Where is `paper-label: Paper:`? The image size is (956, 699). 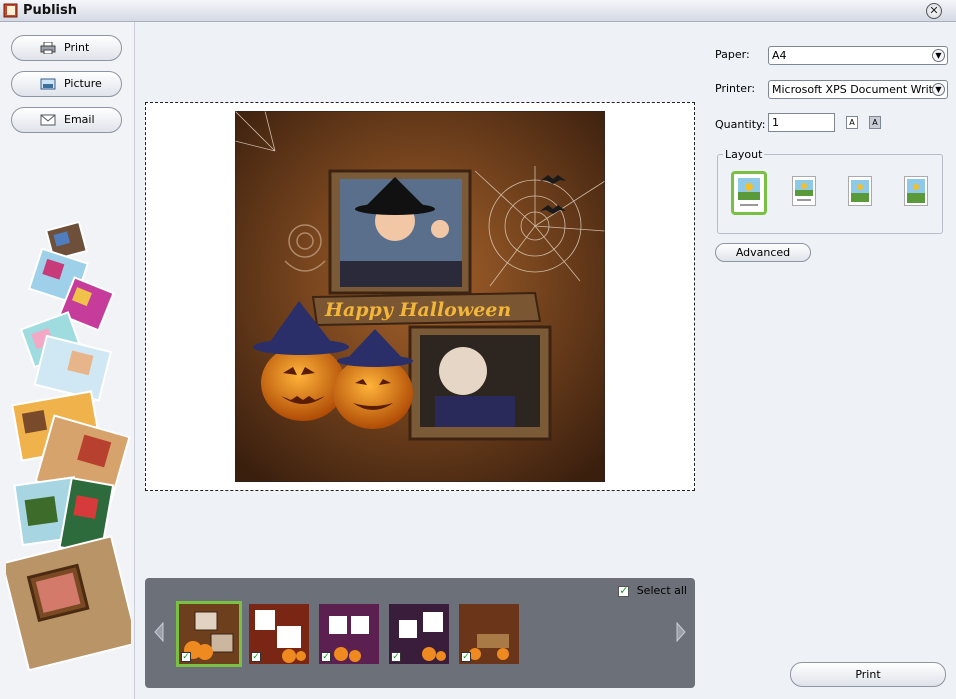 paper-label: Paper: is located at coordinates (732, 54).